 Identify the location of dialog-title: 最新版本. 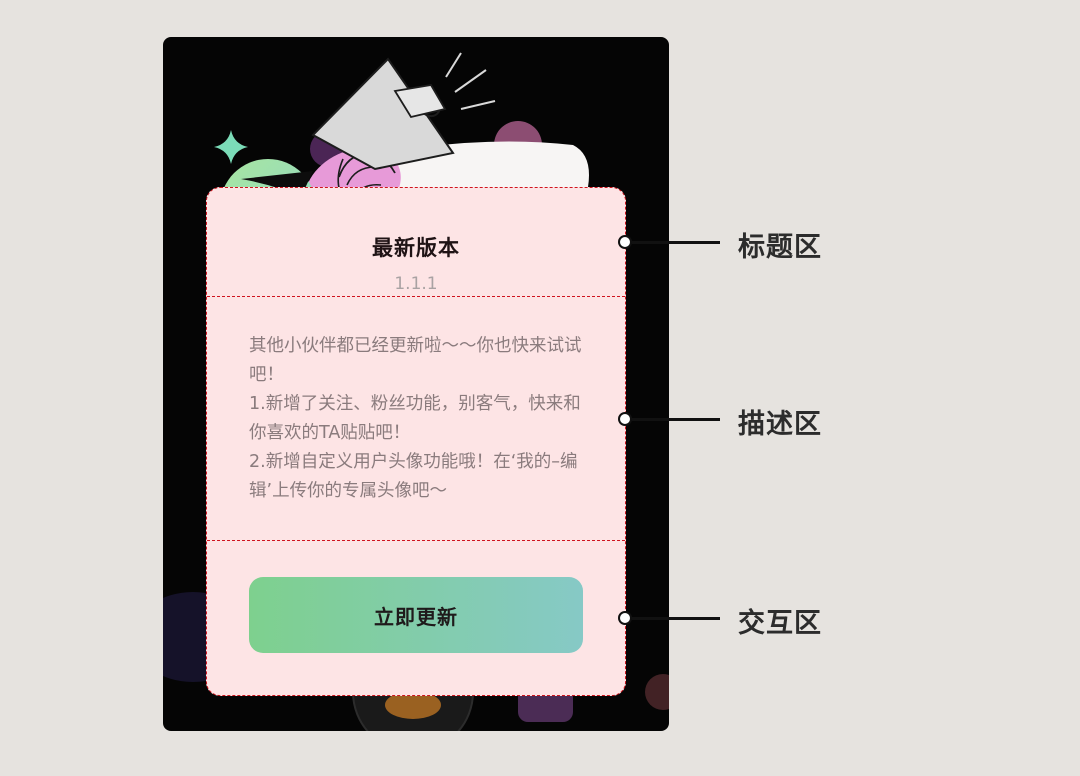
(416, 248).